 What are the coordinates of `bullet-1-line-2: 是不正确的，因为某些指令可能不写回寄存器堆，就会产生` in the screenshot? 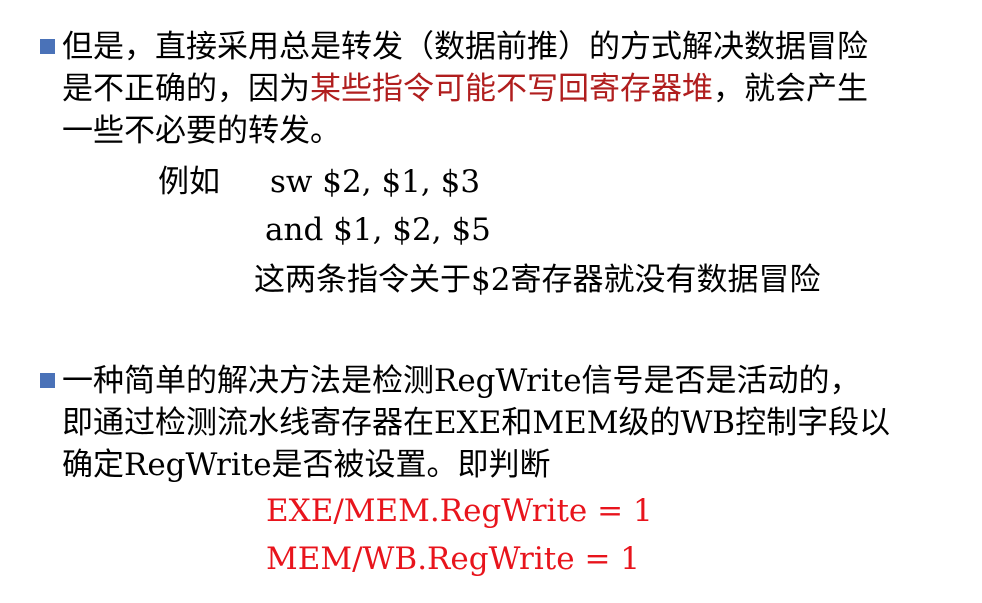 It's located at (493, 89).